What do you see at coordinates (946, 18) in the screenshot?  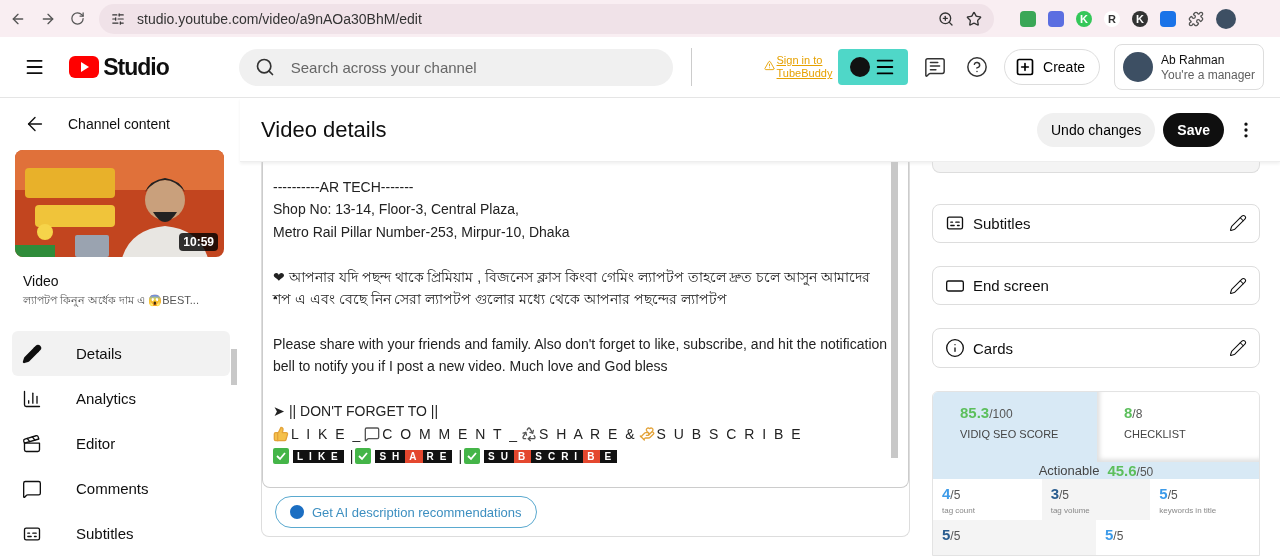 I see `zoom-icon` at bounding box center [946, 18].